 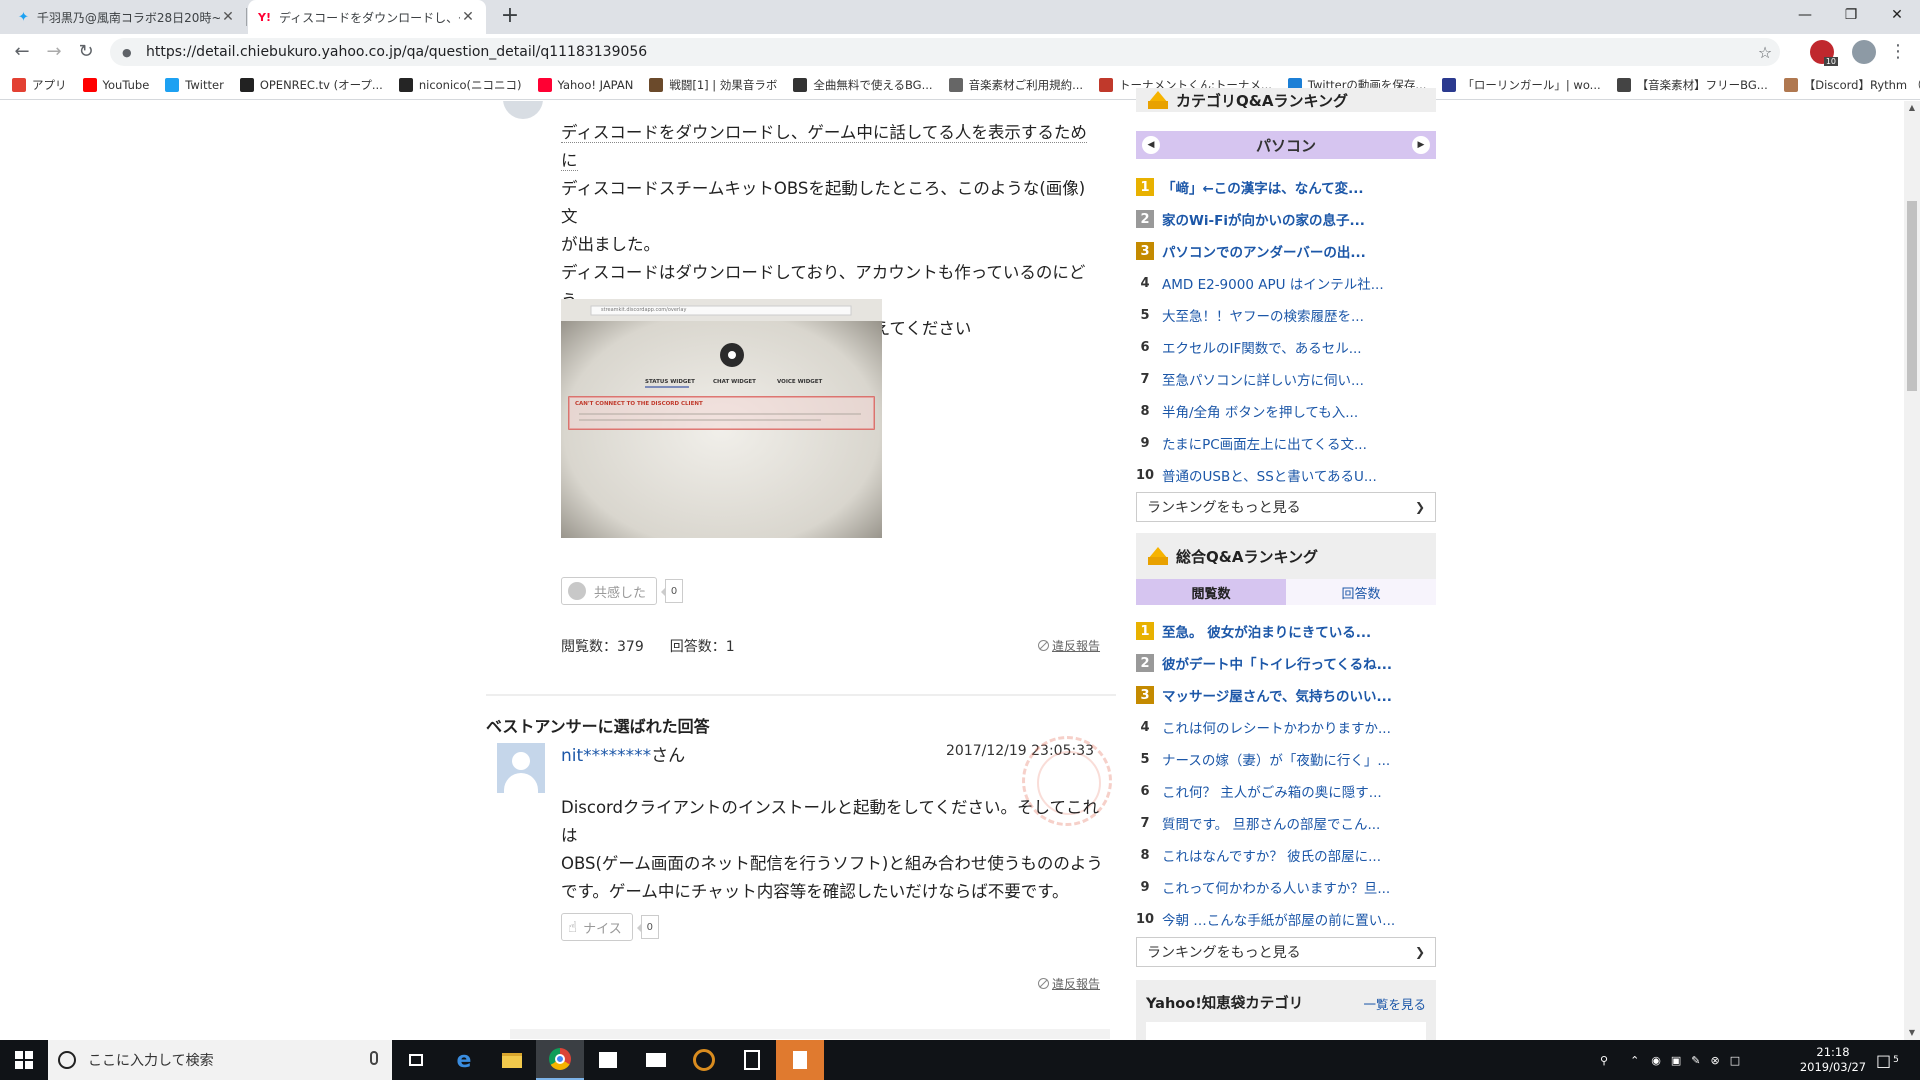 What do you see at coordinates (460, 85) in the screenshot?
I see `bookmark-item: niconico(ニコニコ)` at bounding box center [460, 85].